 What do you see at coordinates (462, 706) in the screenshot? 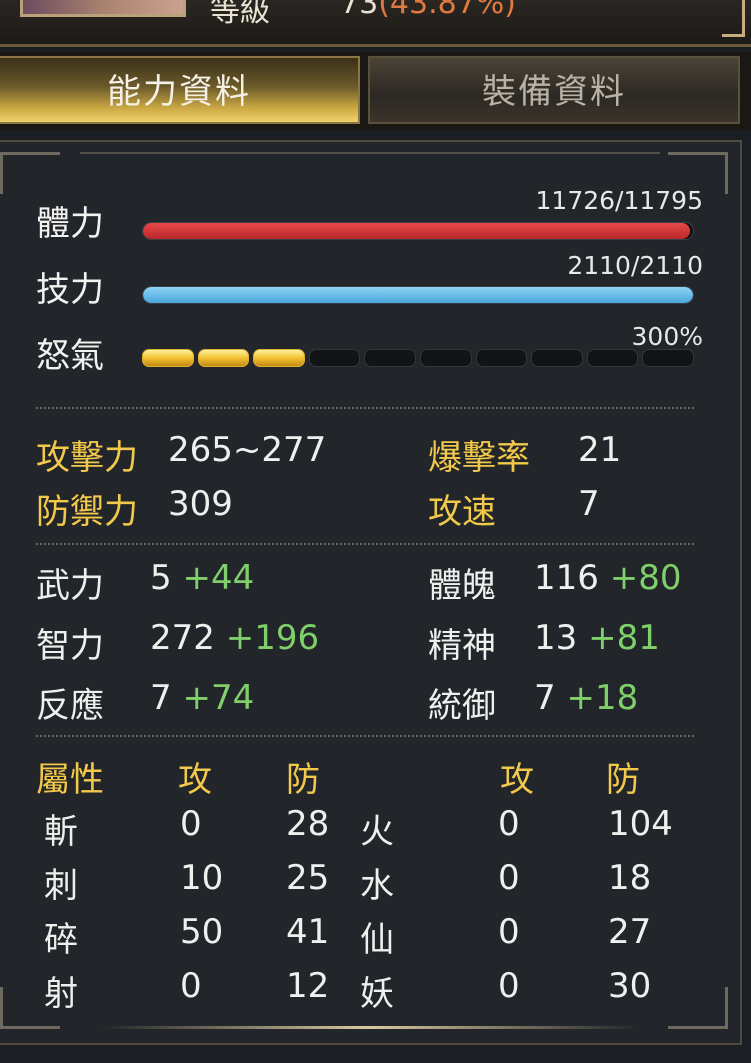
I see `attr-label: 統御` at bounding box center [462, 706].